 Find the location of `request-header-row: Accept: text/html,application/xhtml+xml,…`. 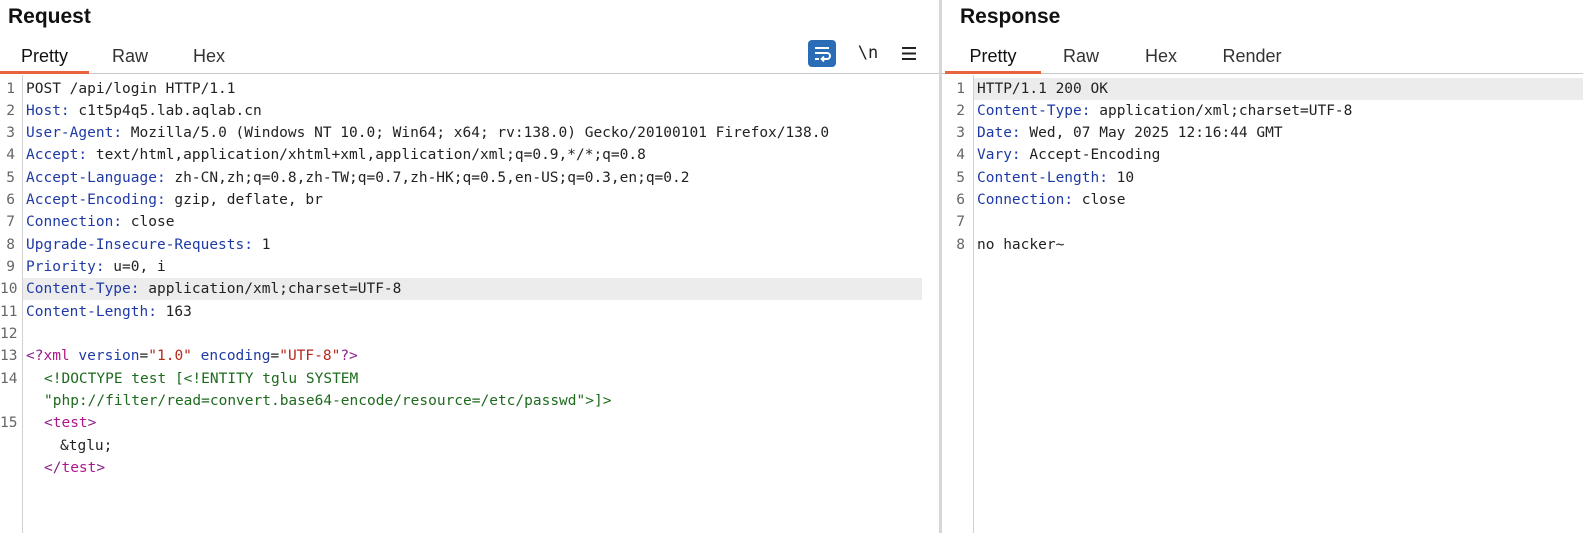

request-header-row: Accept: text/html,application/xhtml+xml,… is located at coordinates (336, 155).